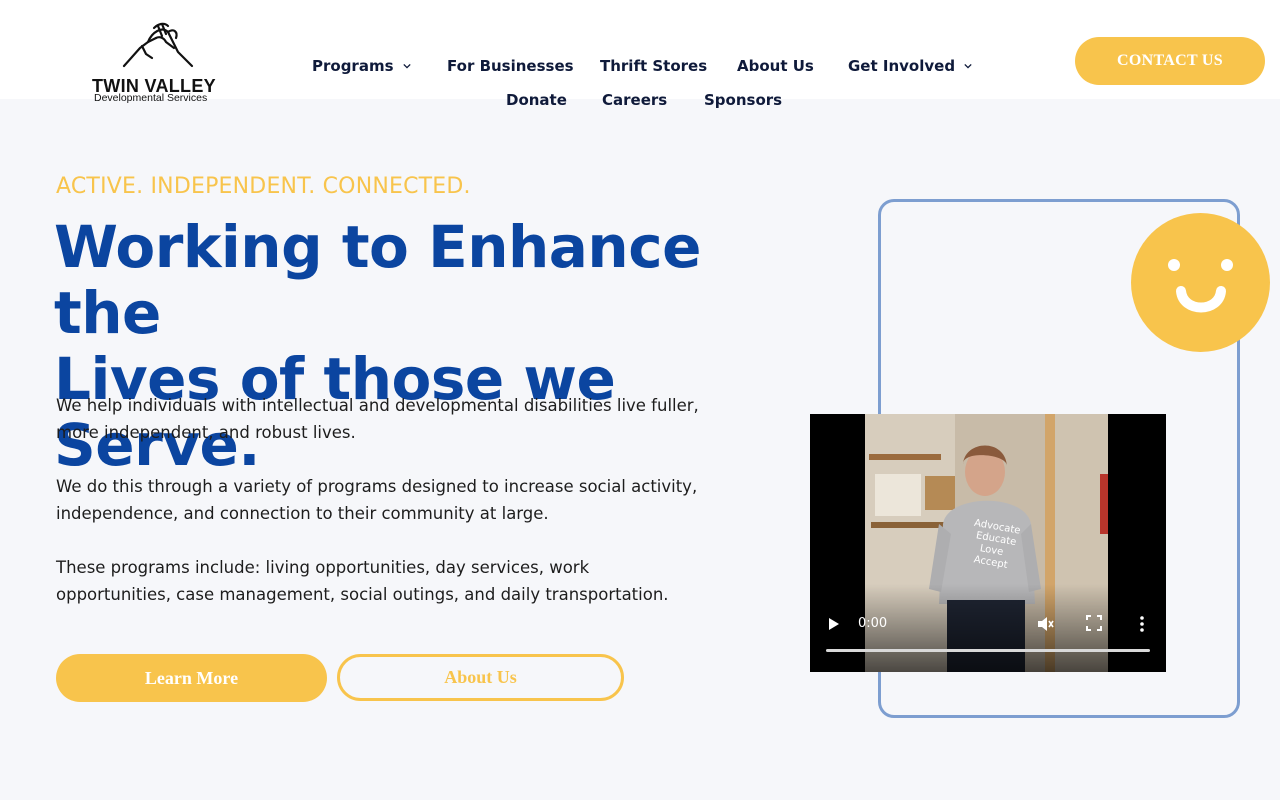 The height and width of the screenshot is (800, 1280). Describe the element at coordinates (834, 624) in the screenshot. I see `play-icon` at that location.